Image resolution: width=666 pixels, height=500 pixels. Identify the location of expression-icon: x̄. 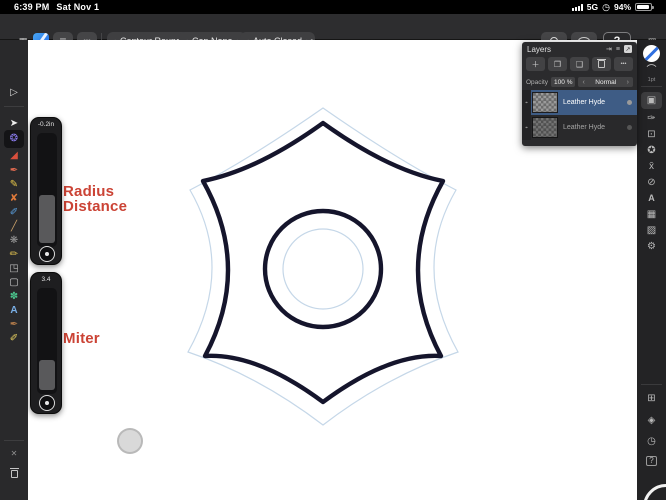
(651, 166).